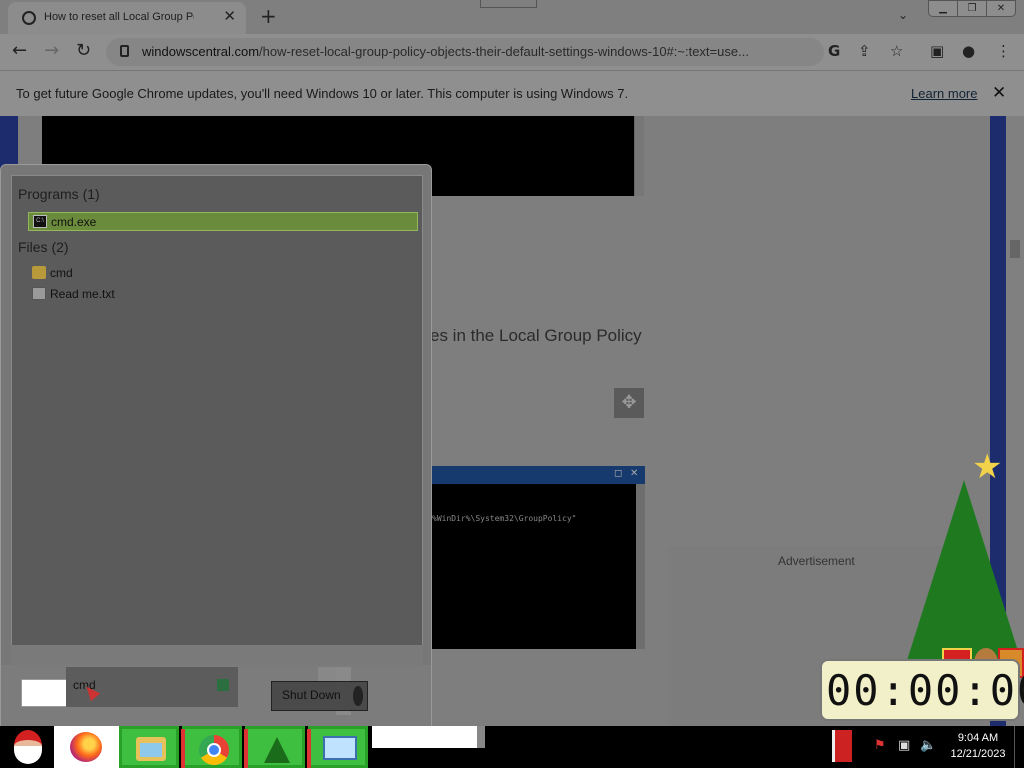 The image size is (1024, 768). Describe the element at coordinates (425, 737) in the screenshot. I see `taskbar-blank-window` at that location.